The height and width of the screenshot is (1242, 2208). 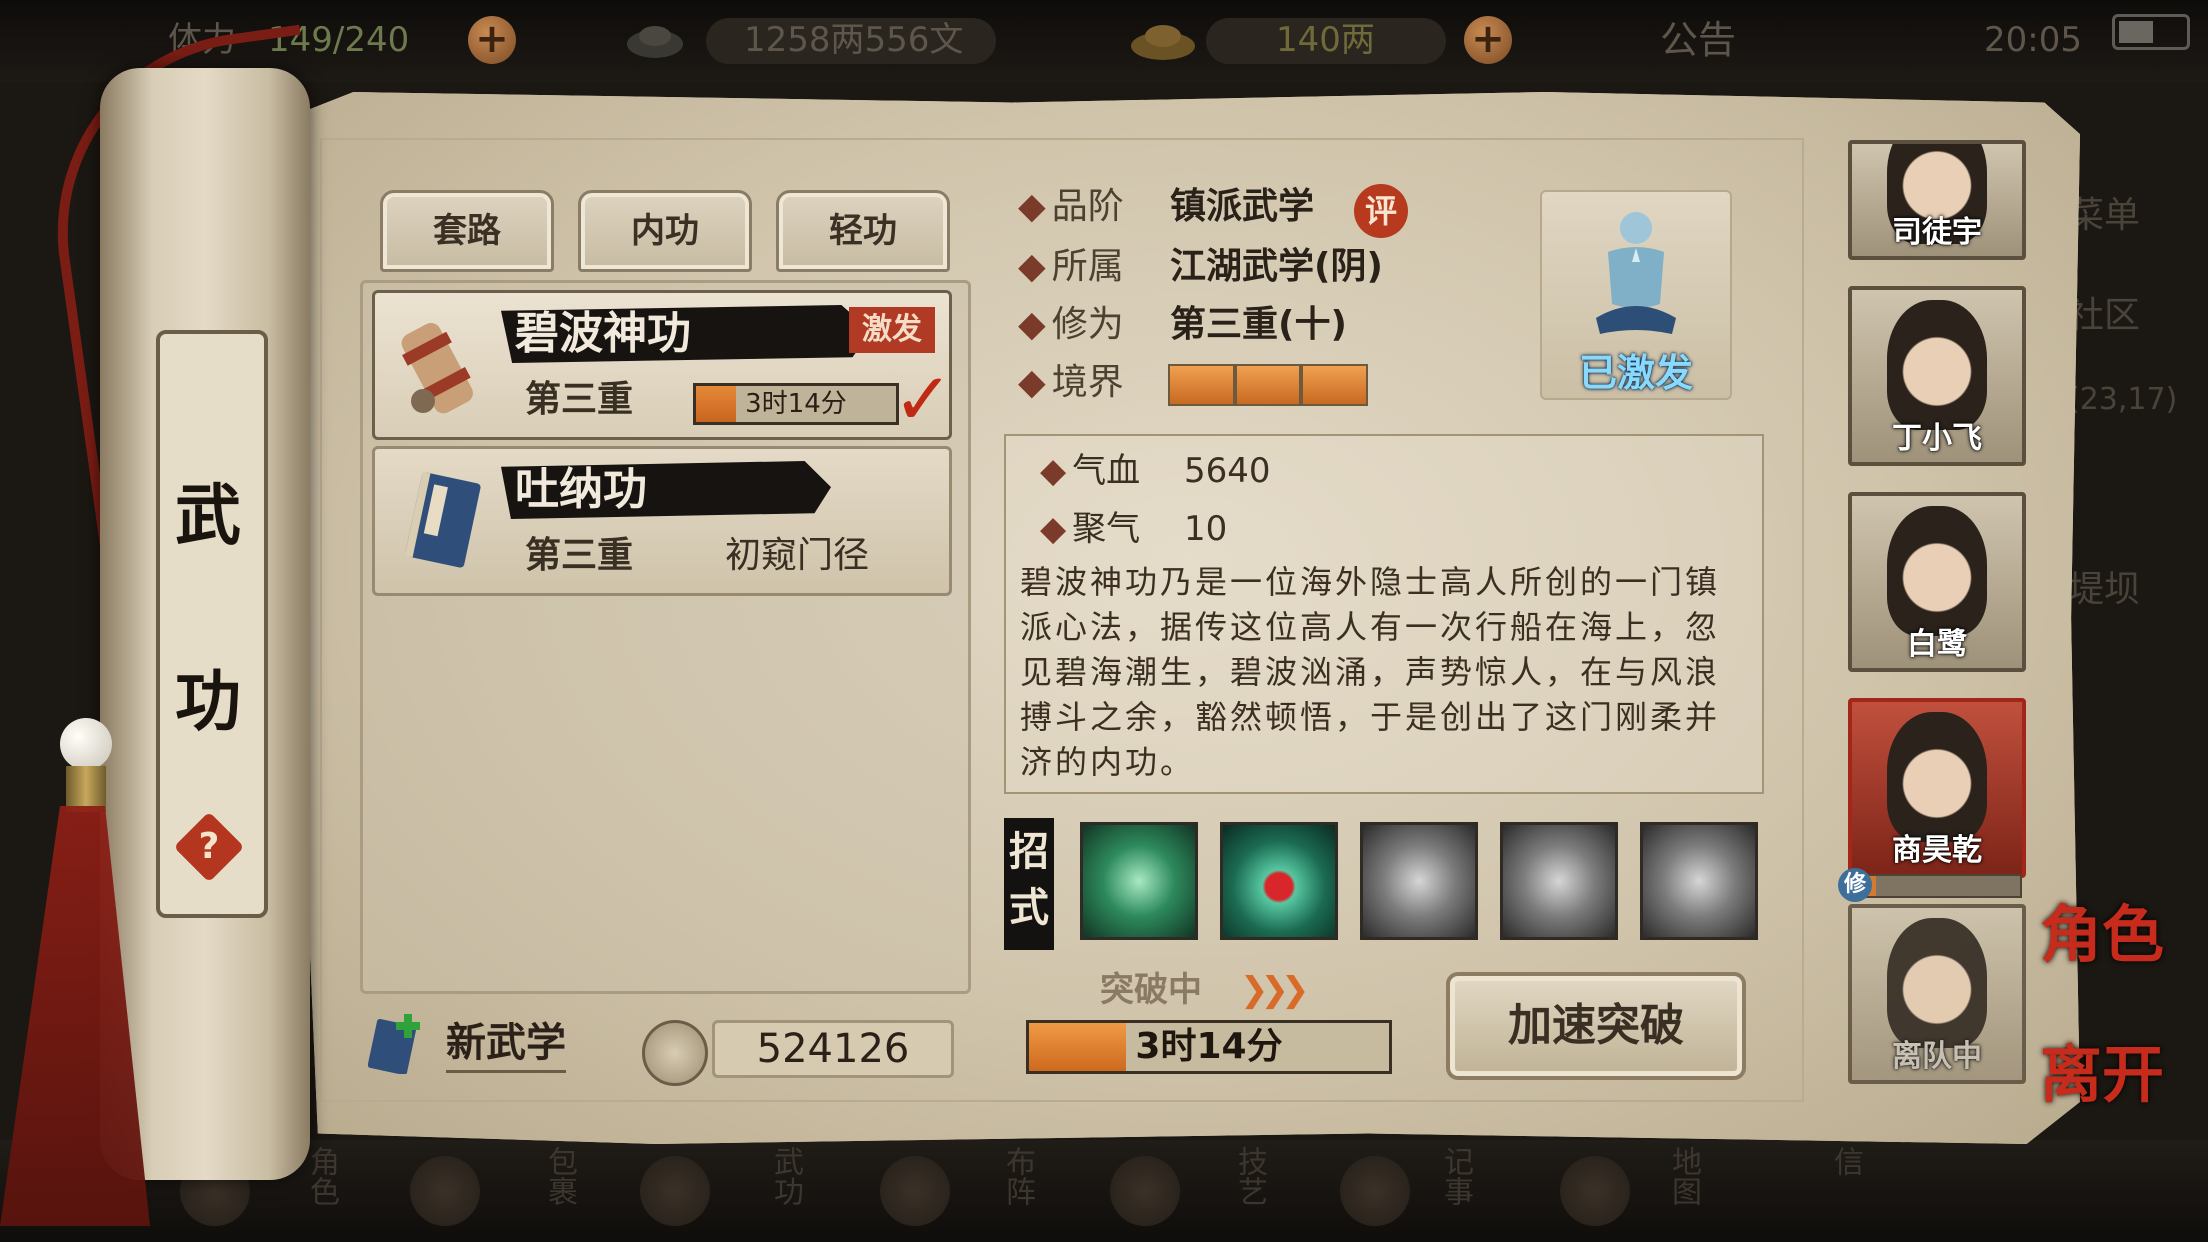 What do you see at coordinates (2104, 315) in the screenshot?
I see `bg-menu-item: 社区` at bounding box center [2104, 315].